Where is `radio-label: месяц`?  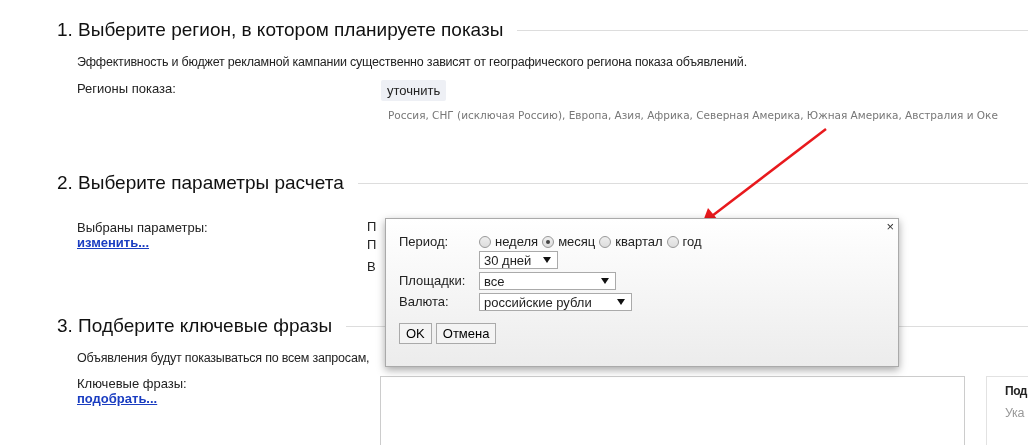
radio-label: месяц is located at coordinates (577, 242).